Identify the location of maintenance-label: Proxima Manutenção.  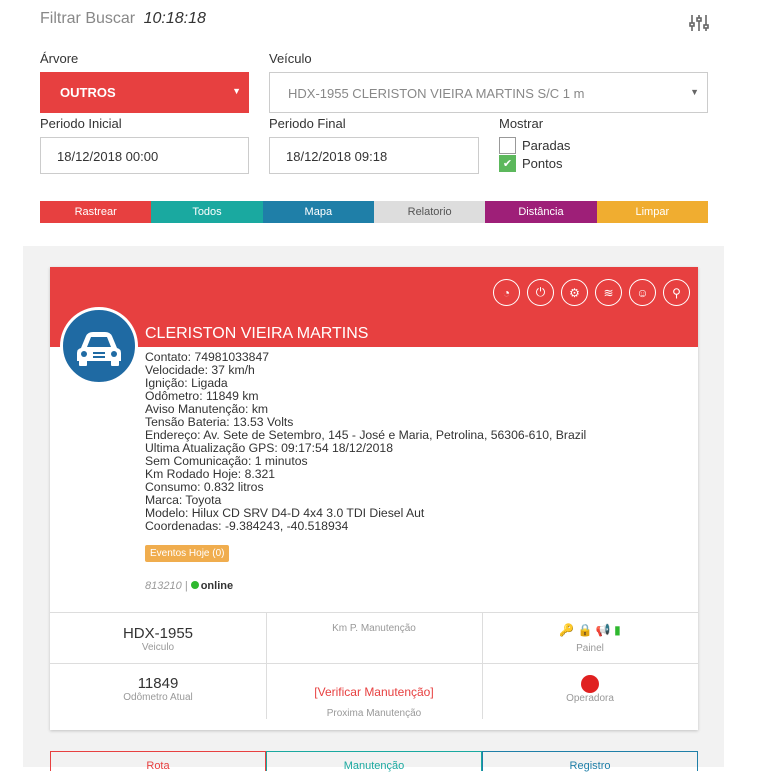
(374, 713).